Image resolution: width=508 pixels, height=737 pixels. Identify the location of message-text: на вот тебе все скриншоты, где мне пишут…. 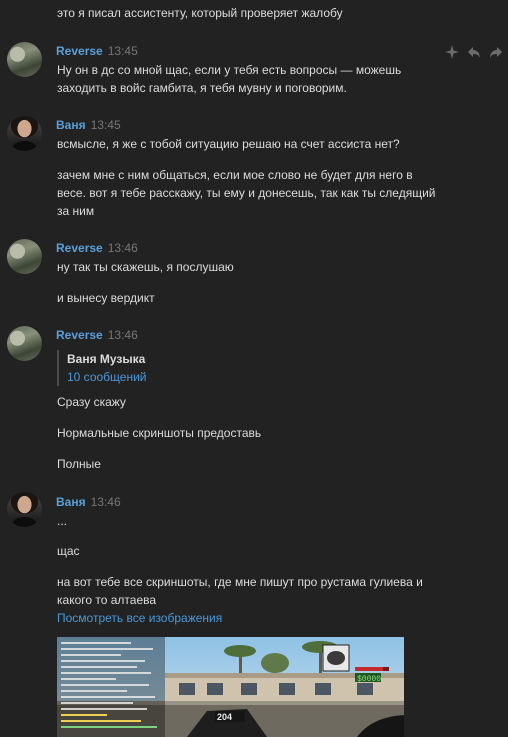
(240, 582).